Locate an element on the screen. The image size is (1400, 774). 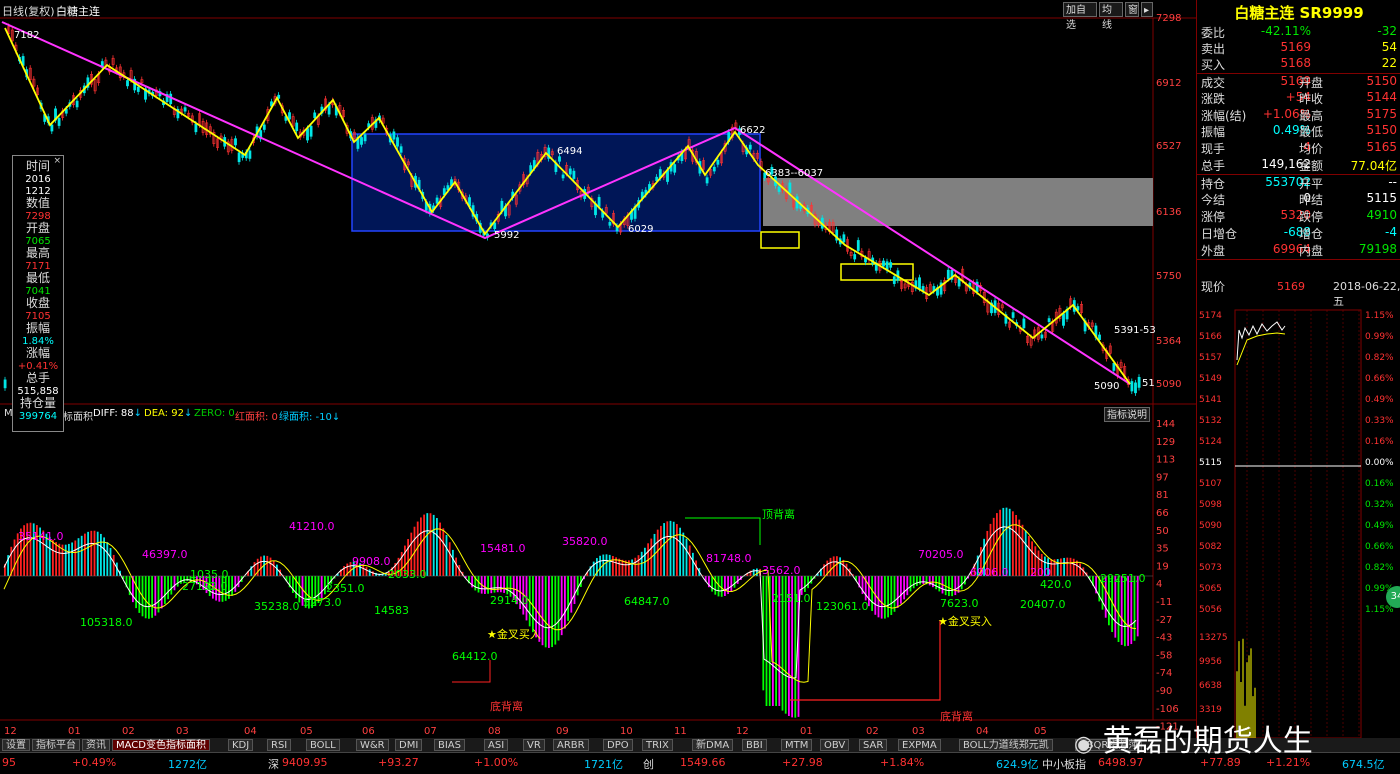
tab-14: TRIX is located at coordinates (657, 745).